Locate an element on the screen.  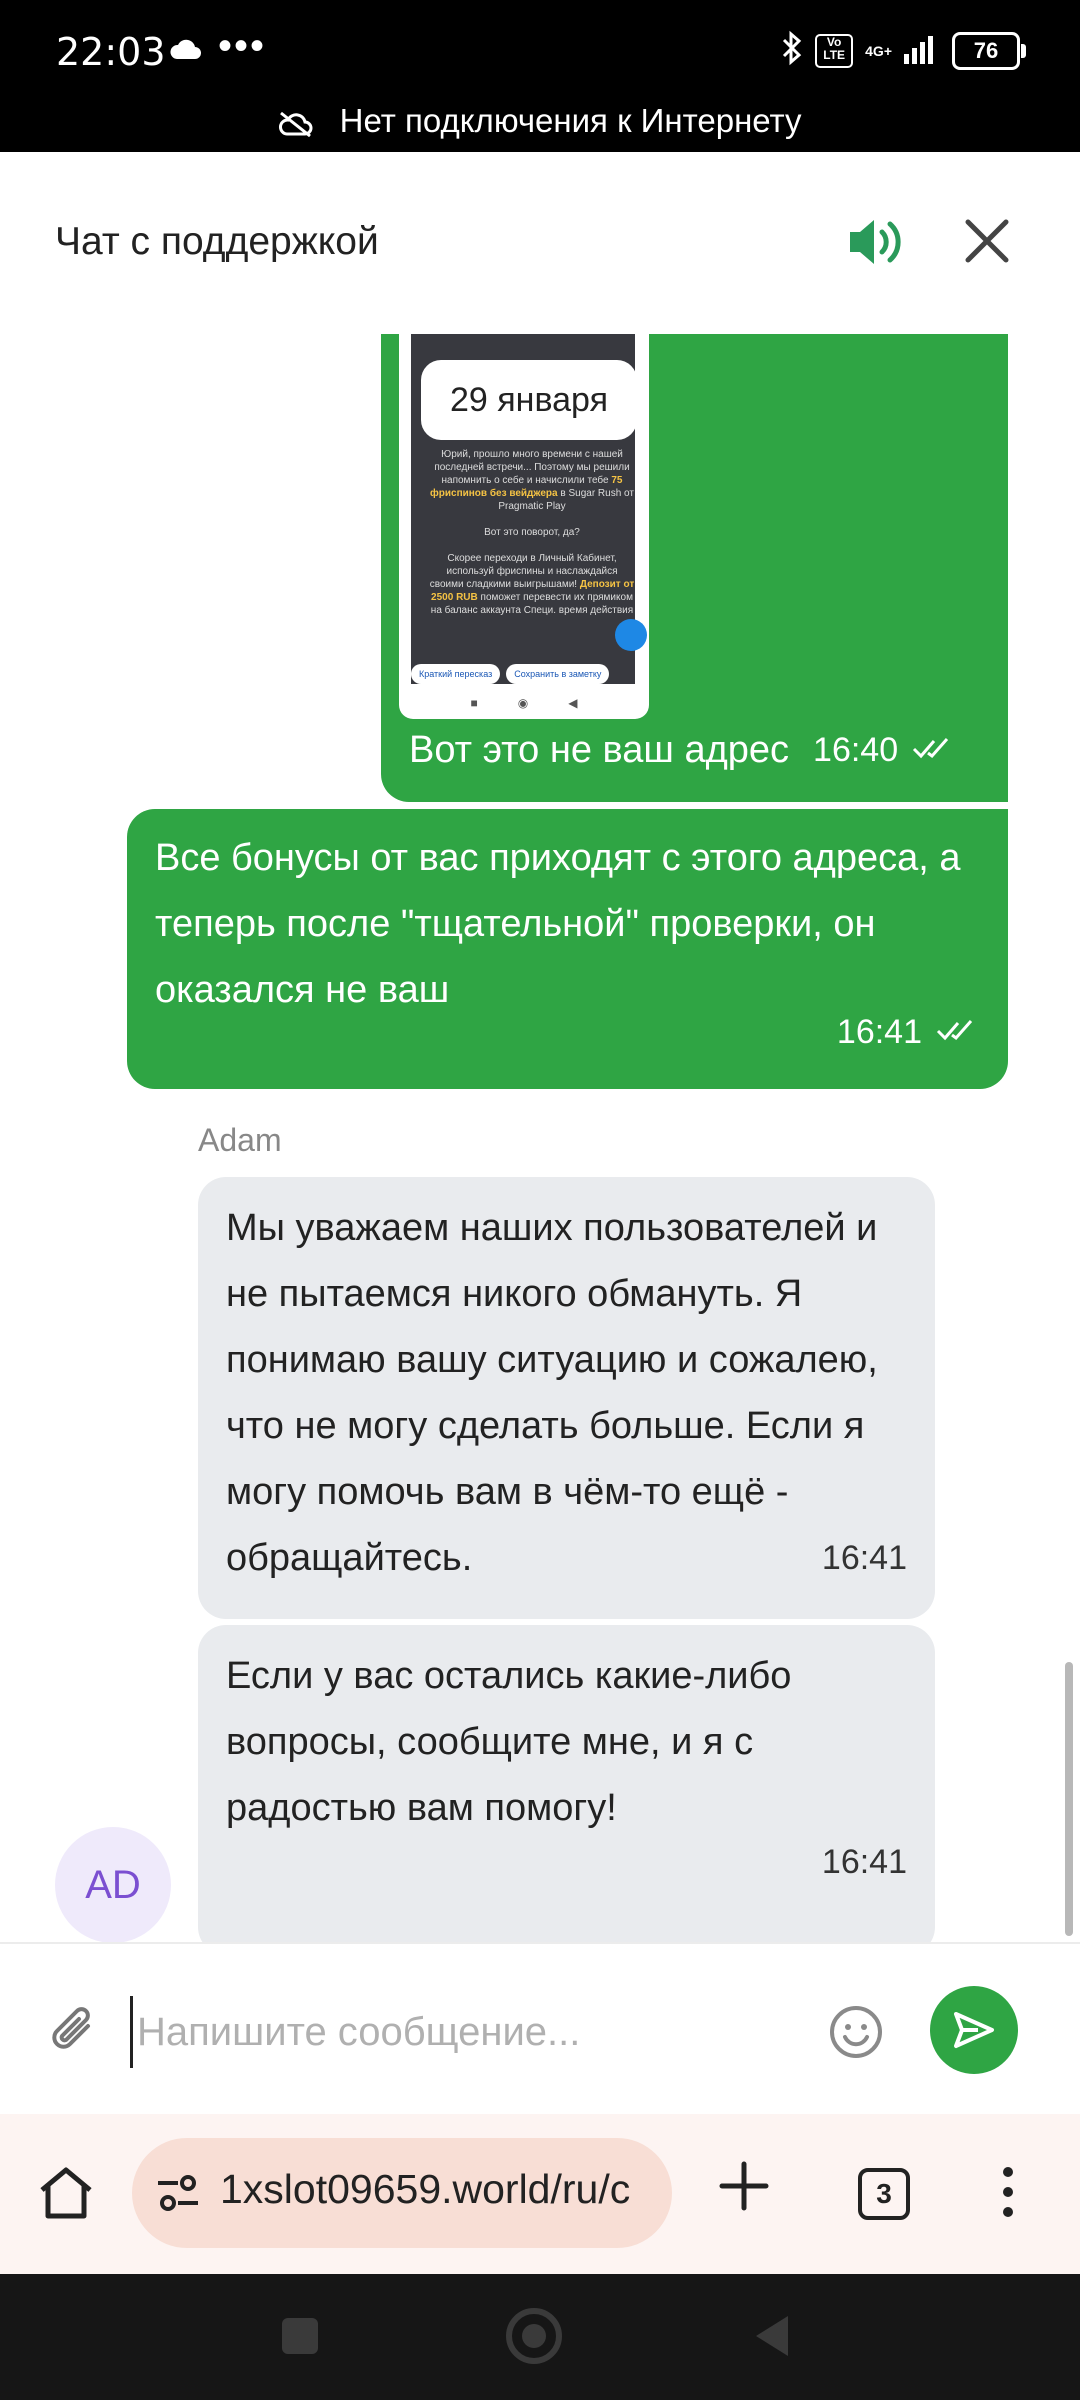
message-input-bar is located at coordinates (540, 2029).